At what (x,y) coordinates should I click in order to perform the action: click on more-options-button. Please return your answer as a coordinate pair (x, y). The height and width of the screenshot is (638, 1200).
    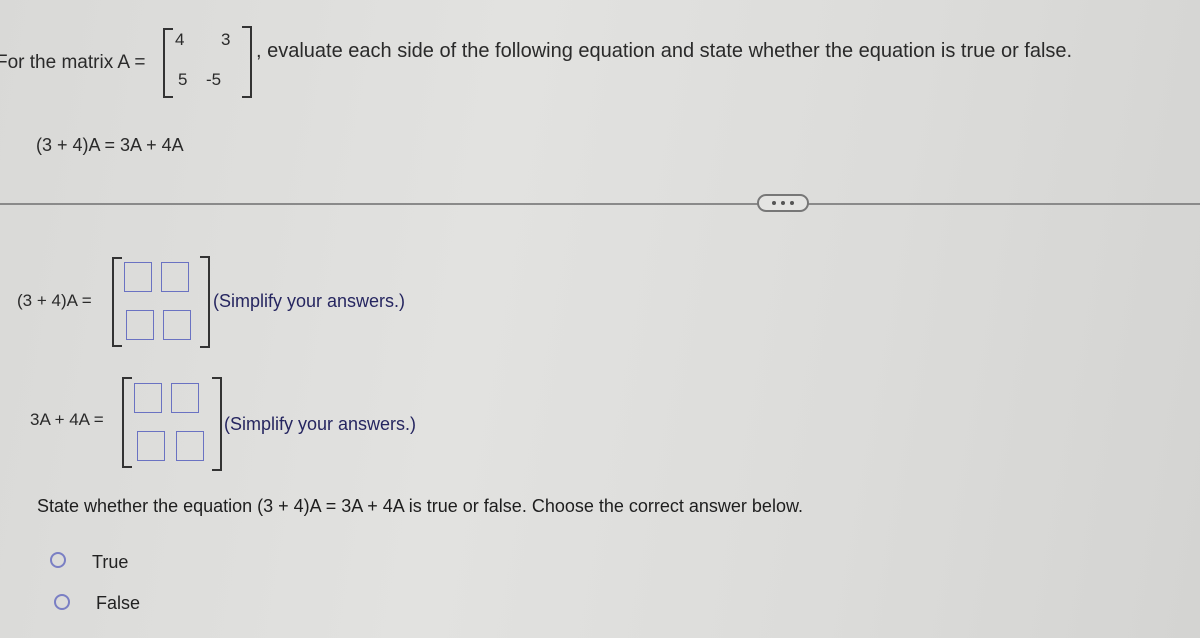
    Looking at the image, I should click on (783, 203).